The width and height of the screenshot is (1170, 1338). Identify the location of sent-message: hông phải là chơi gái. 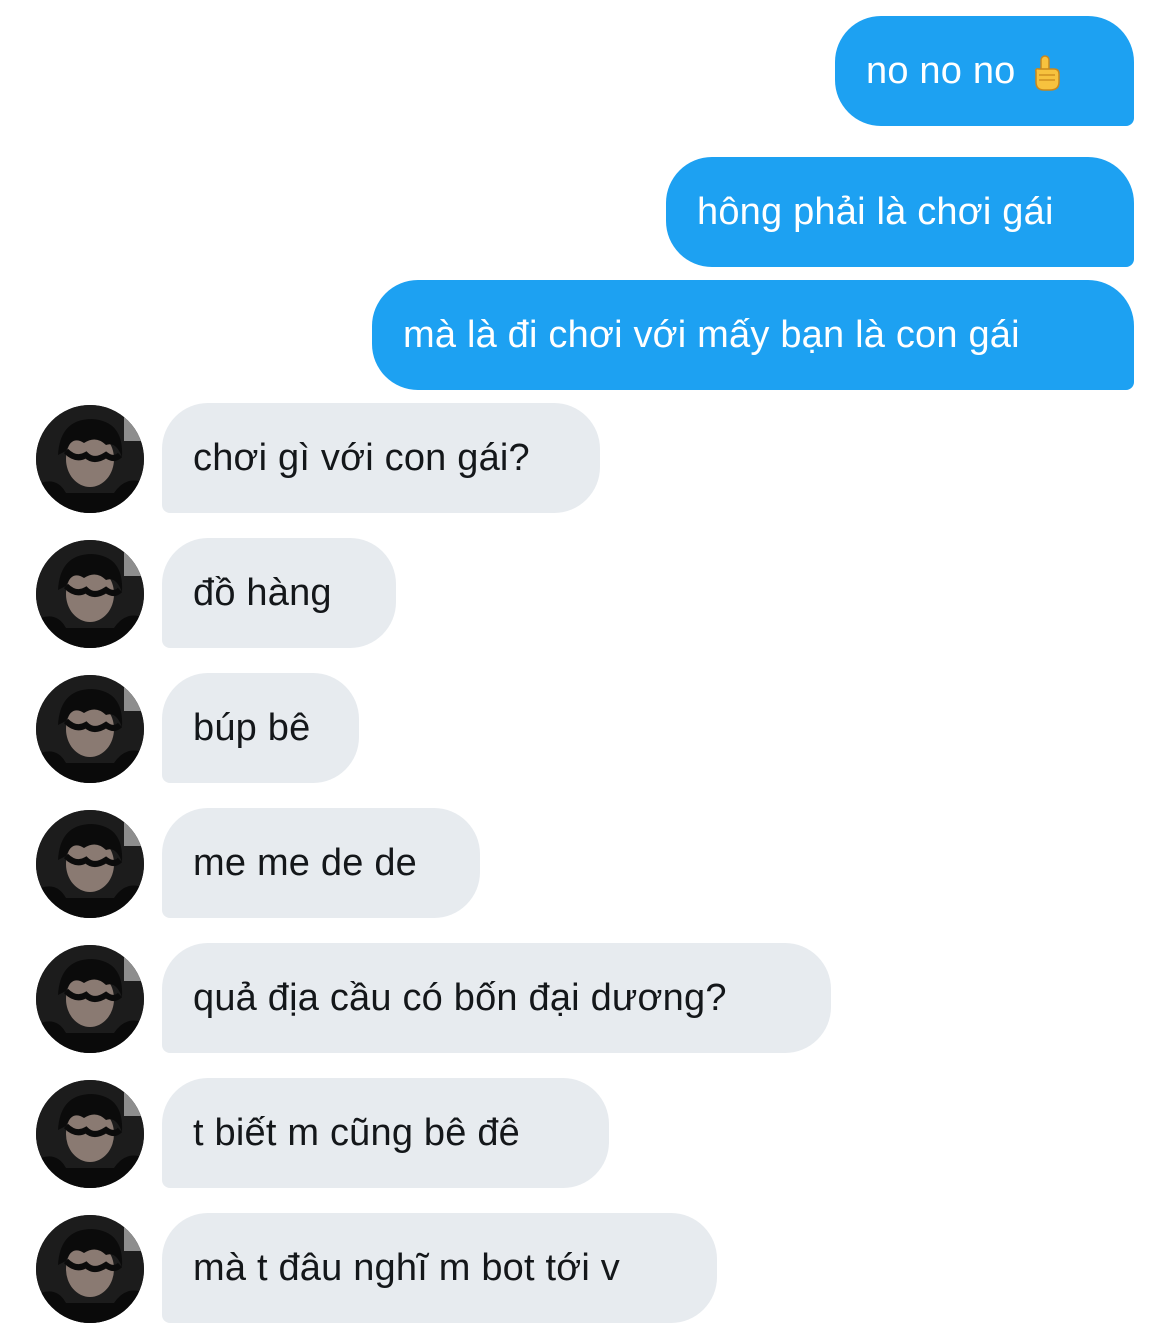
(900, 212).